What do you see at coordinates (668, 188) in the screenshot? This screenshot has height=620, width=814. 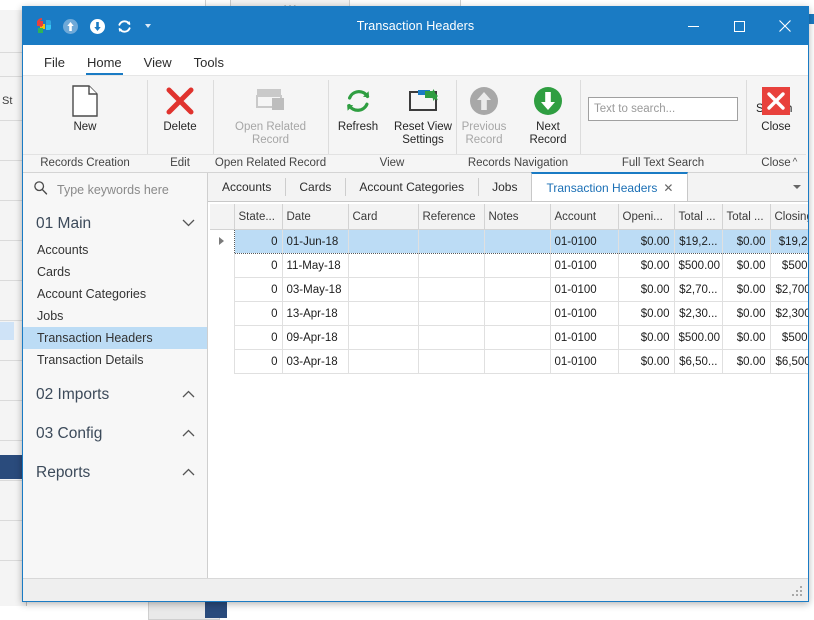 I see `close-icon: ✕` at bounding box center [668, 188].